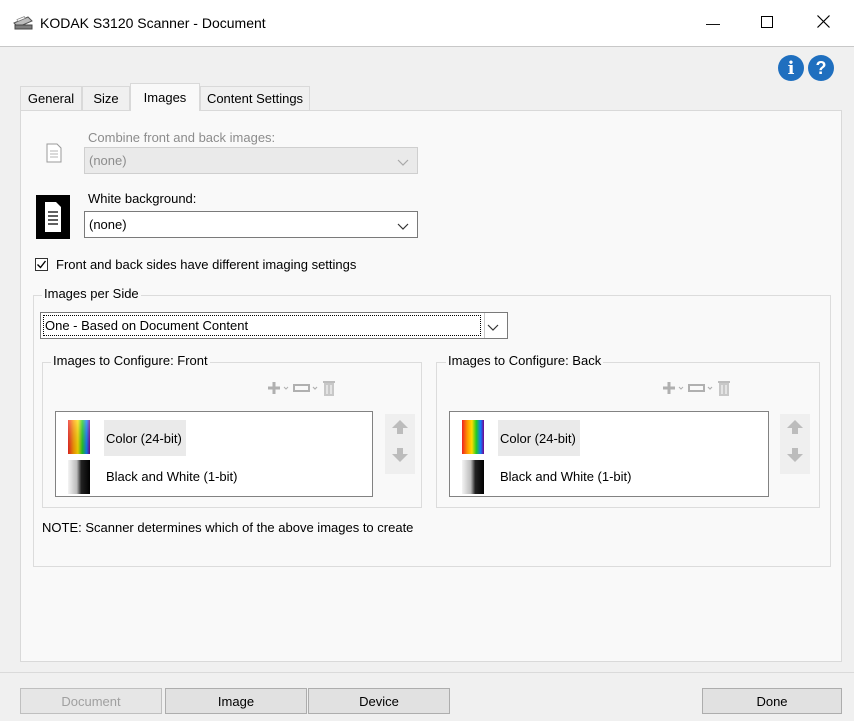 Image resolution: width=854 pixels, height=721 pixels. I want to click on tab-size-label: Size, so click(106, 98).